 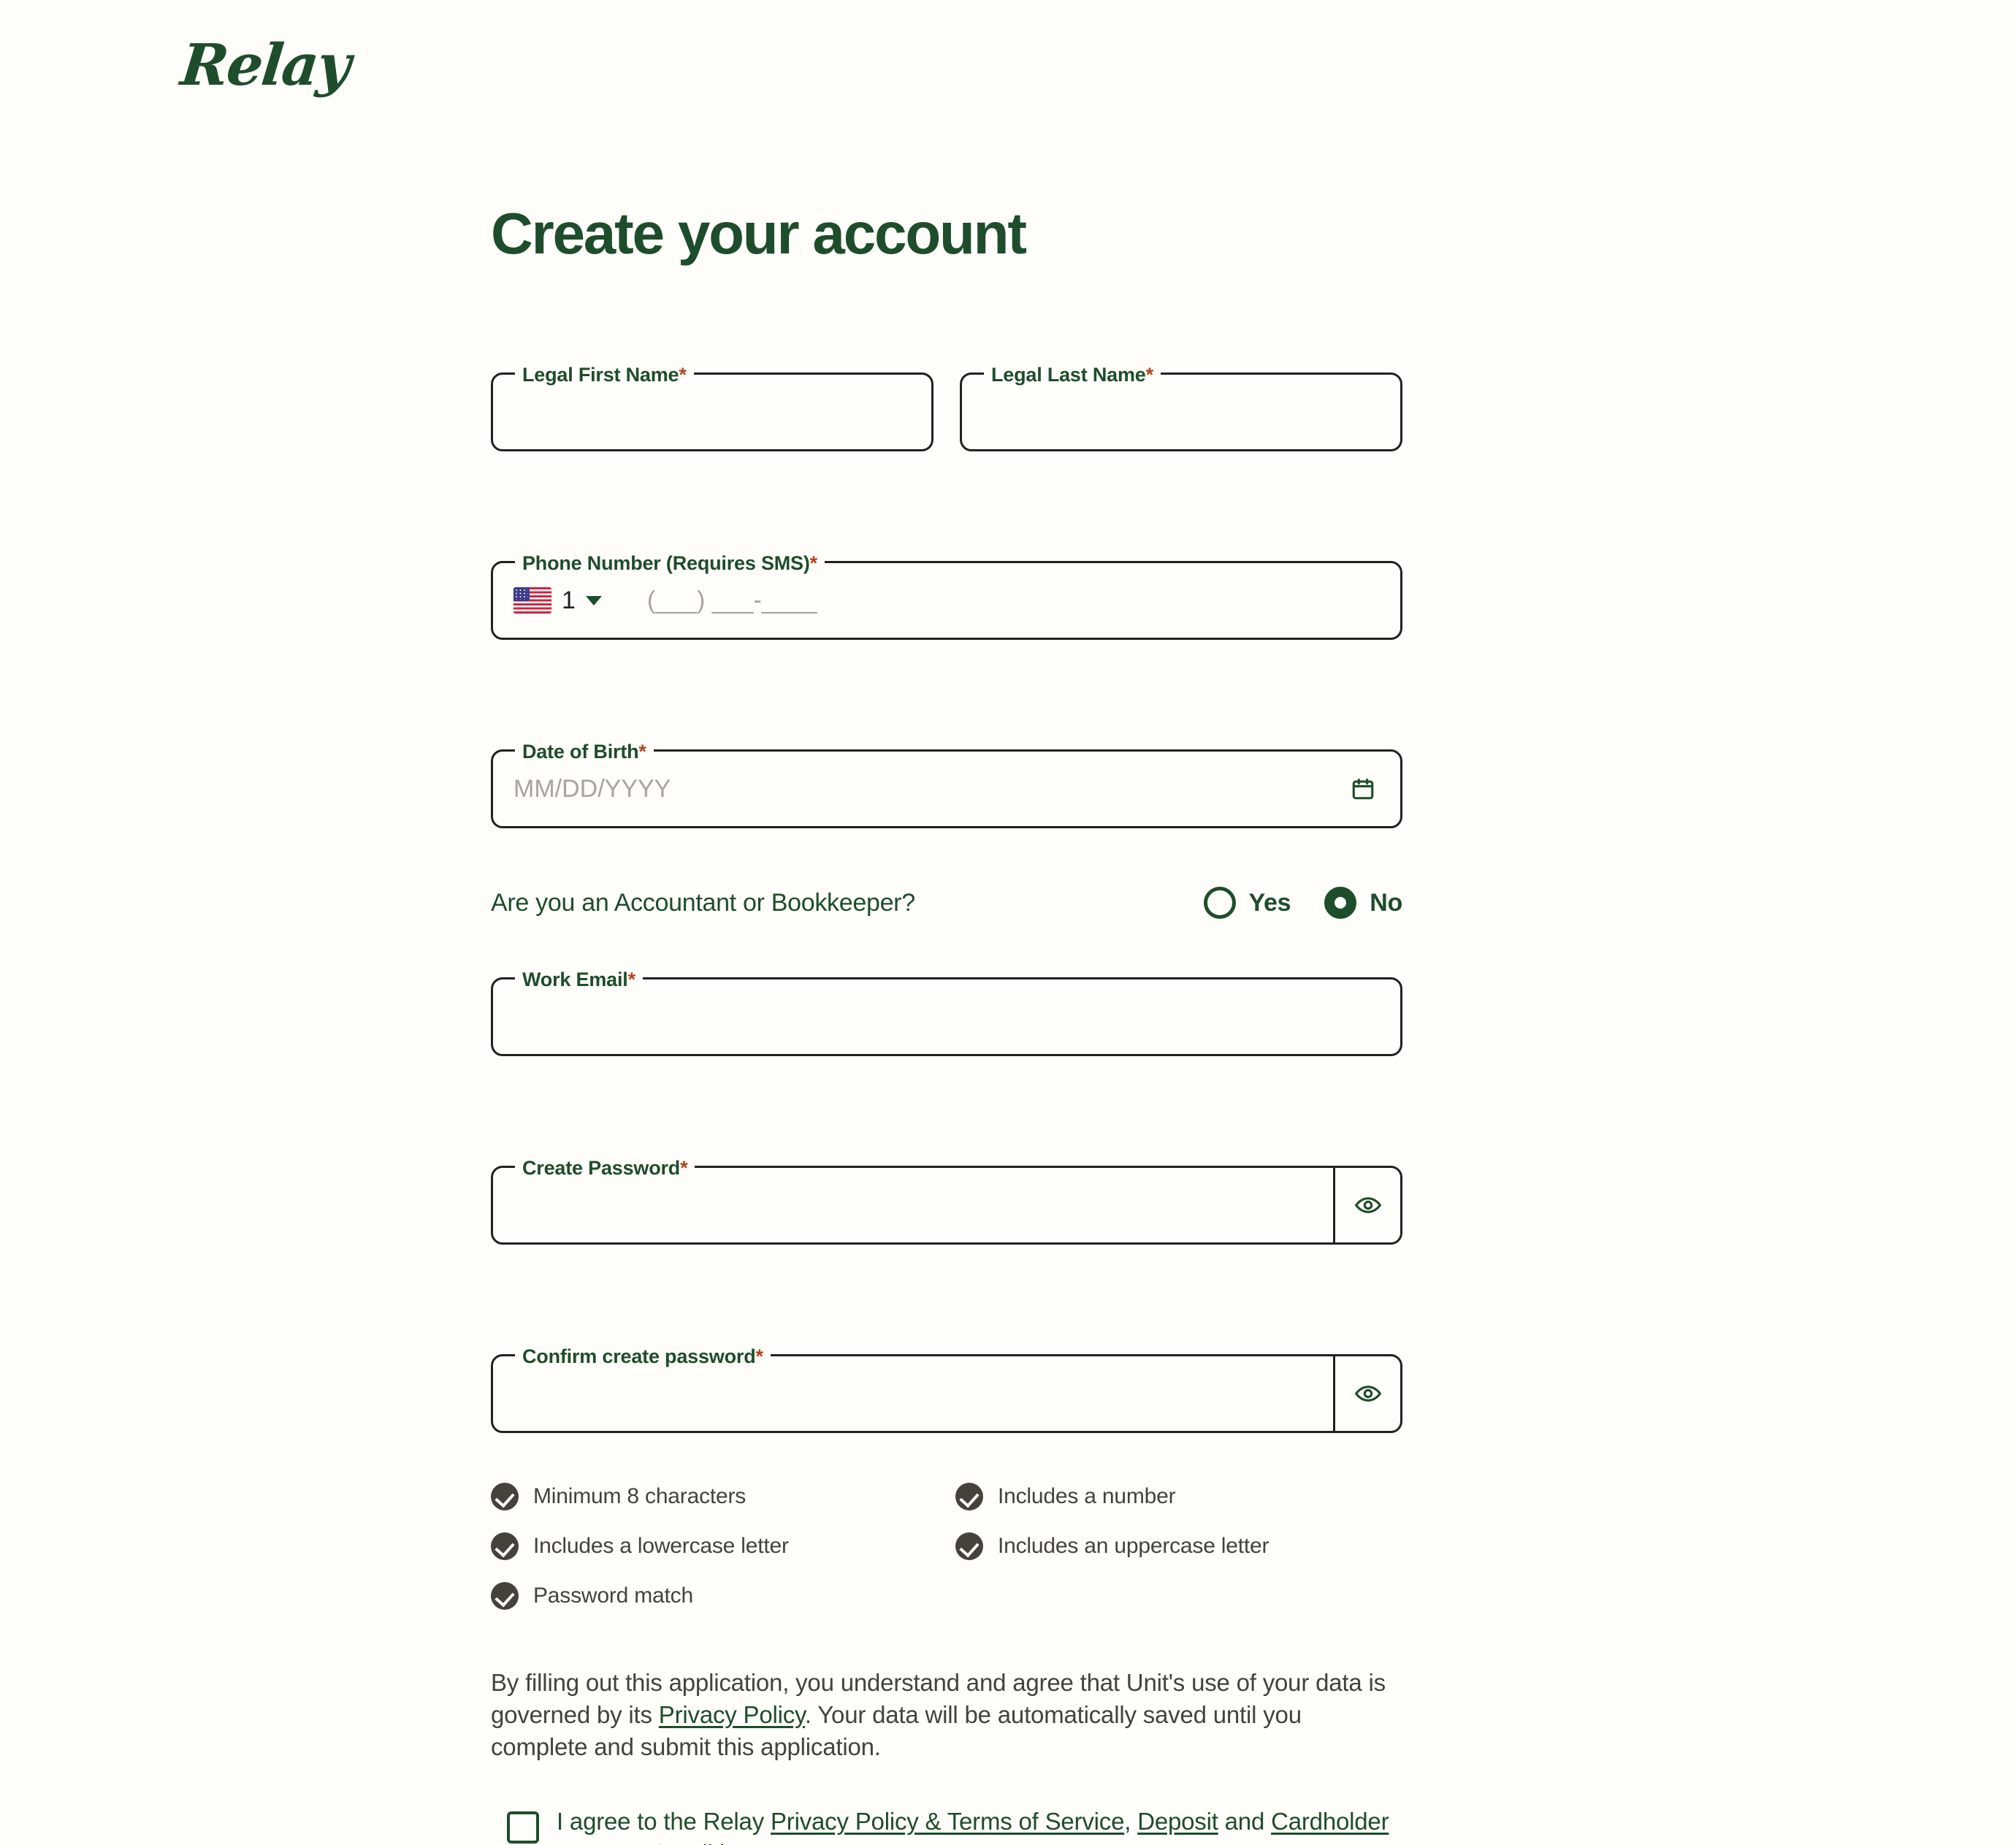 I want to click on password-requirement-label: Minimum 8 characters, so click(x=640, y=1496).